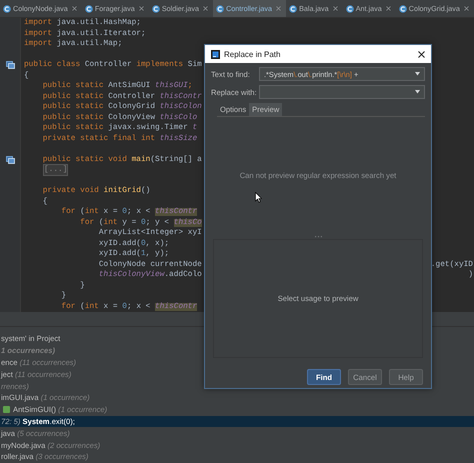 The image size is (474, 463). What do you see at coordinates (215, 54) in the screenshot?
I see `app-logo-icon` at bounding box center [215, 54].